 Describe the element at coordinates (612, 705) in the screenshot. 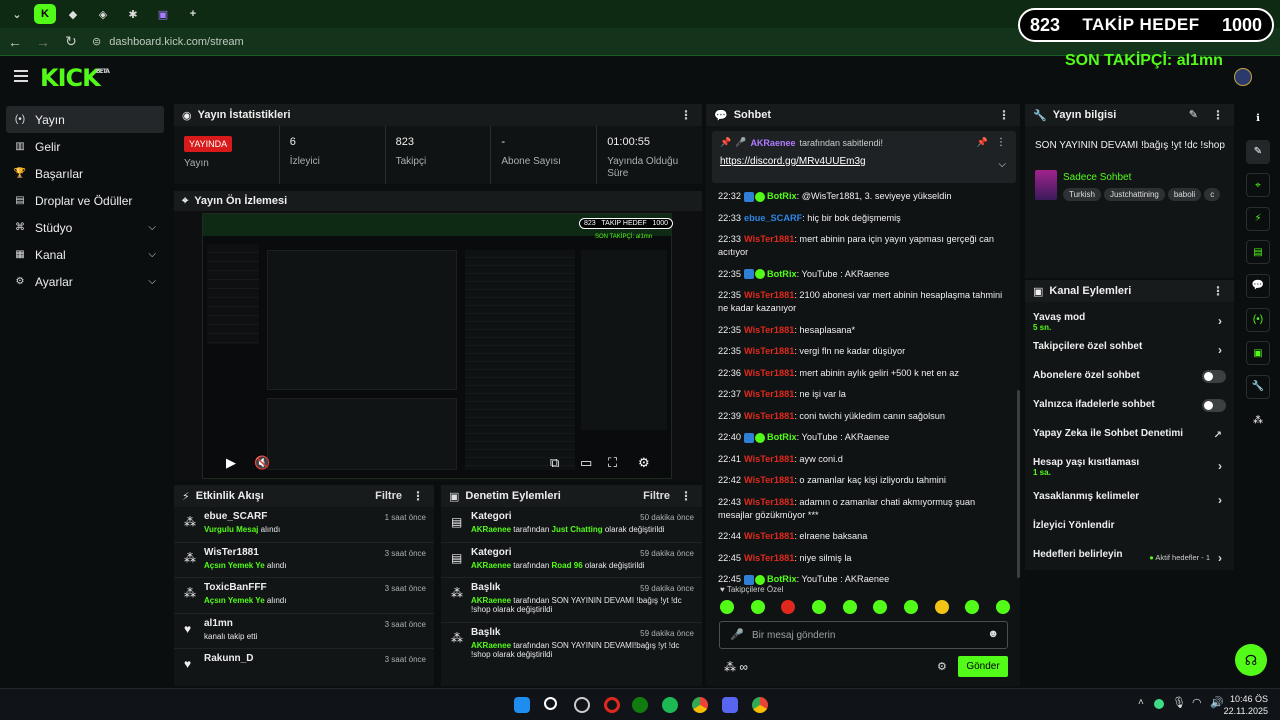

I see `opera-icon` at that location.